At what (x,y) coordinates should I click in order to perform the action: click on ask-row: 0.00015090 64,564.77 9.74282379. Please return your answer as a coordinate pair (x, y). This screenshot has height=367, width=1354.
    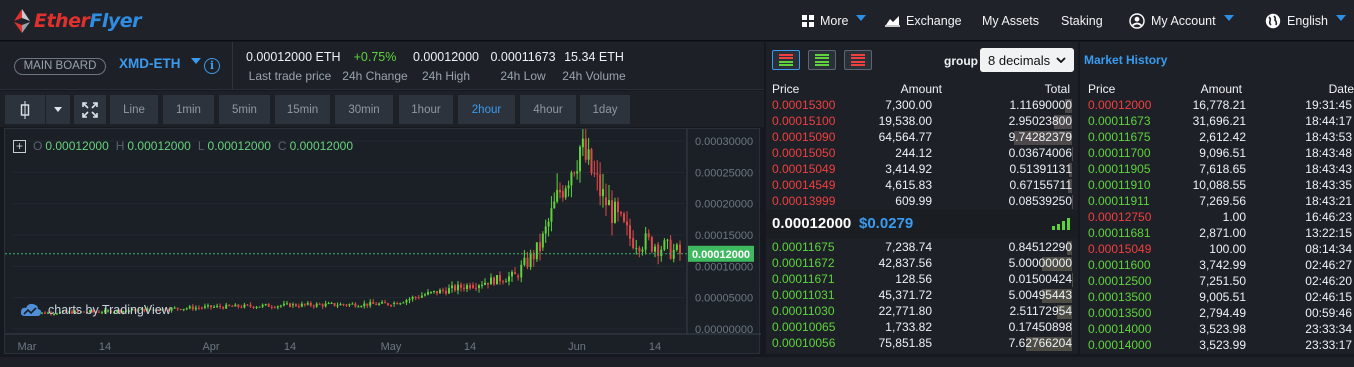
    Looking at the image, I should click on (922, 138).